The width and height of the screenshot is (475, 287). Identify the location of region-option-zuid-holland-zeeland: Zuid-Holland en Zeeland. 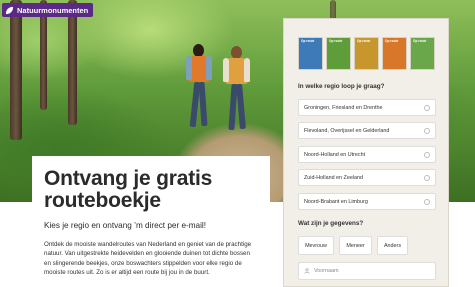
(367, 177).